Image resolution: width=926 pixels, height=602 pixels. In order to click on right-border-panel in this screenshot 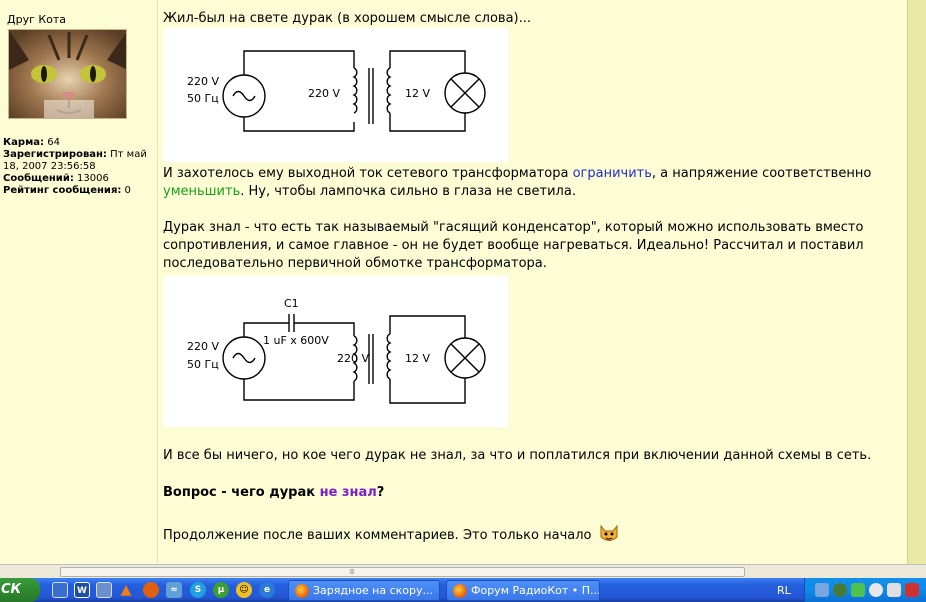, I will do `click(916, 282)`.